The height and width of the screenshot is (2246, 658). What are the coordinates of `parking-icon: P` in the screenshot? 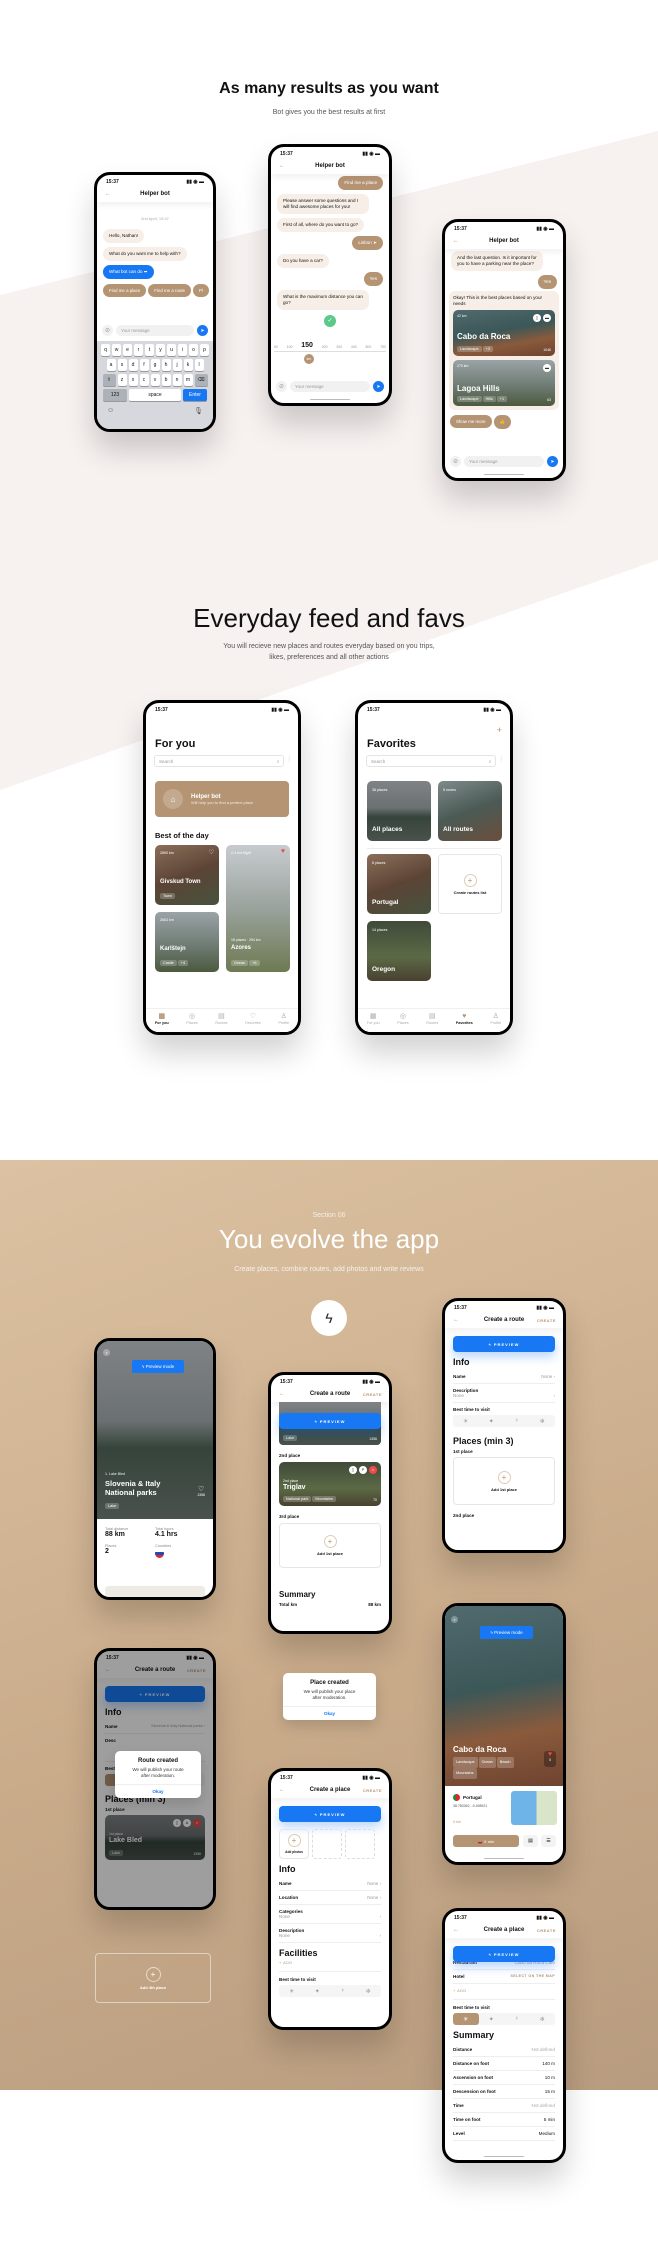 It's located at (363, 1470).